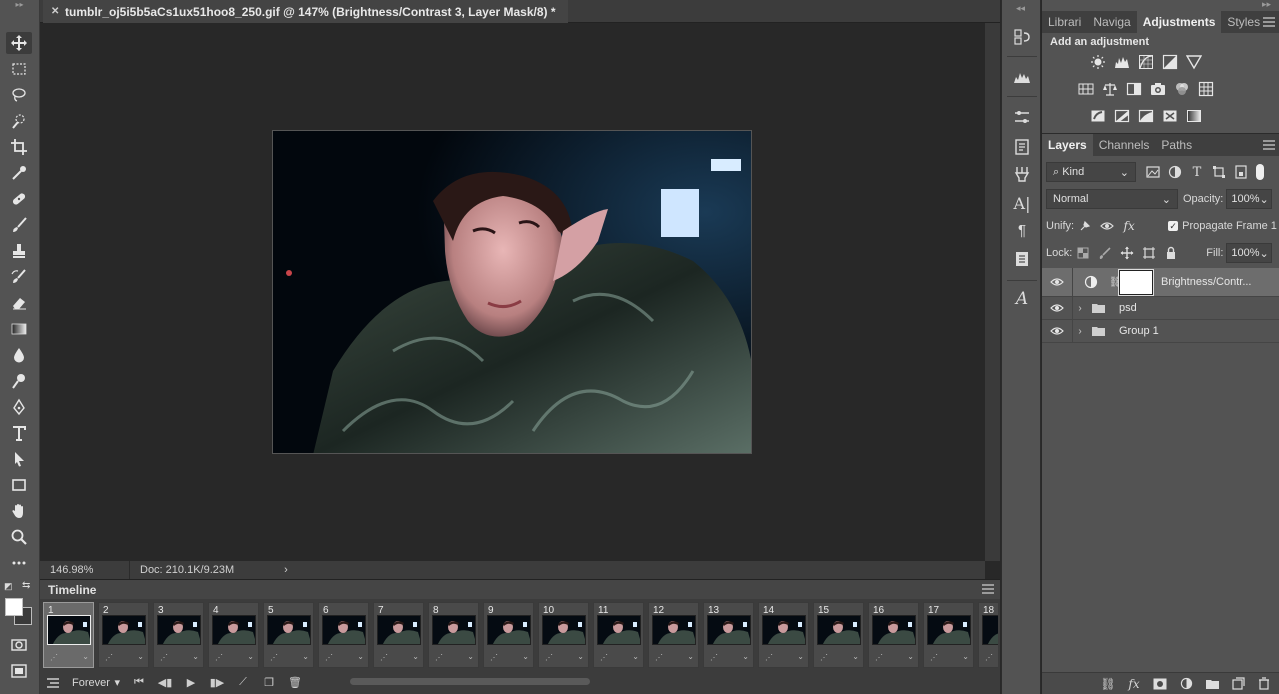 This screenshot has height=694, width=1279. Describe the element at coordinates (14, 607) in the screenshot. I see `foreground-color-swatch` at that location.